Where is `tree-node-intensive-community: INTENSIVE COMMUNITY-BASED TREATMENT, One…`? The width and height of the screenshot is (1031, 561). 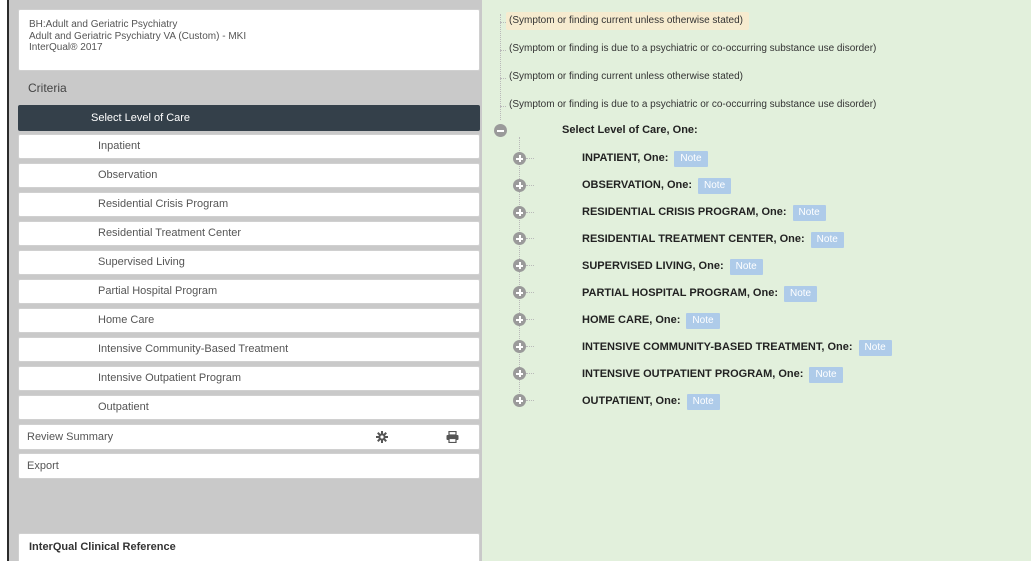
tree-node-intensive-community: INTENSIVE COMMUNITY-BASED TREATMENT, One… is located at coordinates (737, 347).